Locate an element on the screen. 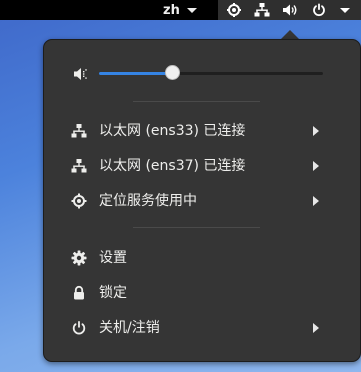 Image resolution: width=361 pixels, height=372 pixels. input-method-indicator: zh is located at coordinates (180, 10).